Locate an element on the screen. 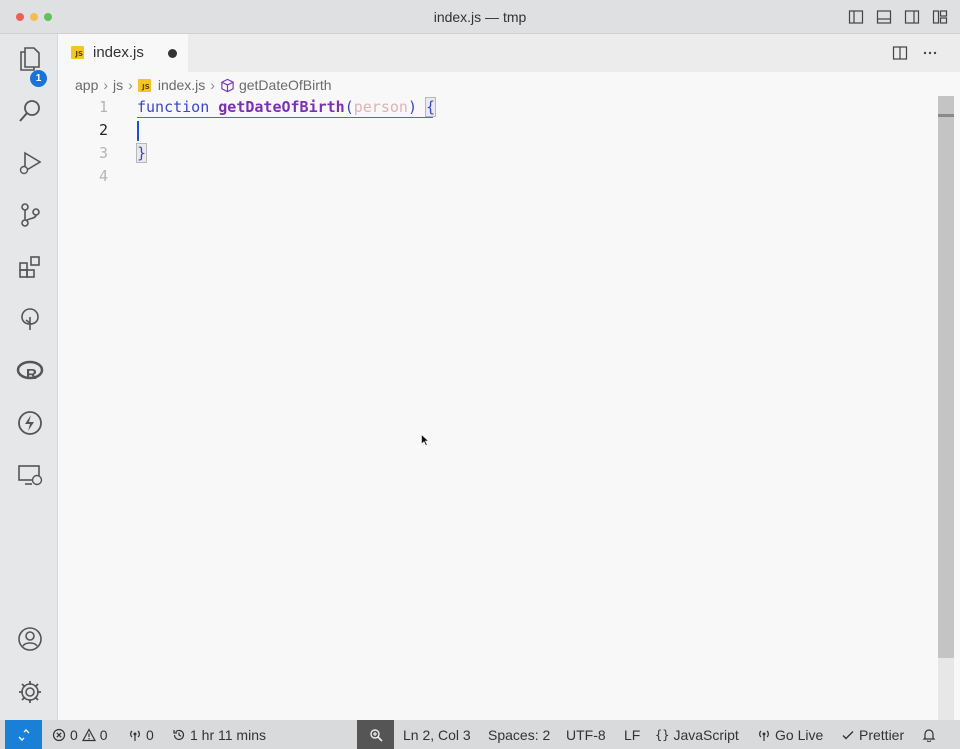  line-number: 1 is located at coordinates (103, 107).